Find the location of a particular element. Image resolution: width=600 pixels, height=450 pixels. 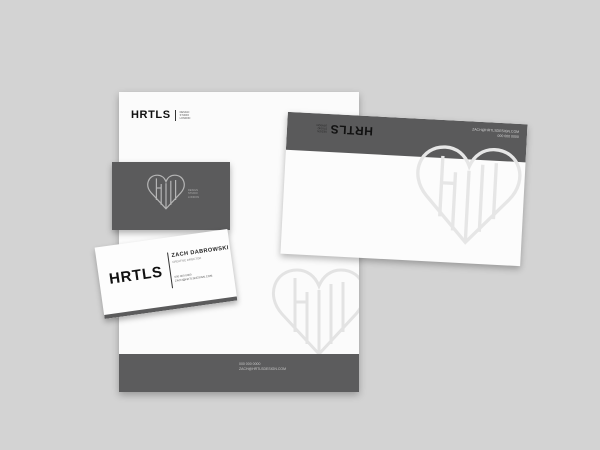

letterhead-logo: HRTLS DESIGN STUDIO LONDON is located at coordinates (166, 115).